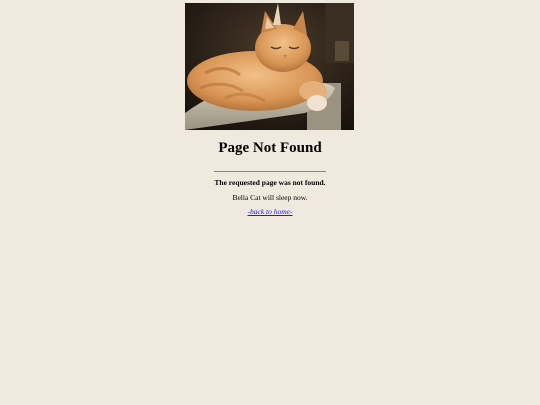  I want to click on back-to-home-link: -back to home-, so click(270, 211).